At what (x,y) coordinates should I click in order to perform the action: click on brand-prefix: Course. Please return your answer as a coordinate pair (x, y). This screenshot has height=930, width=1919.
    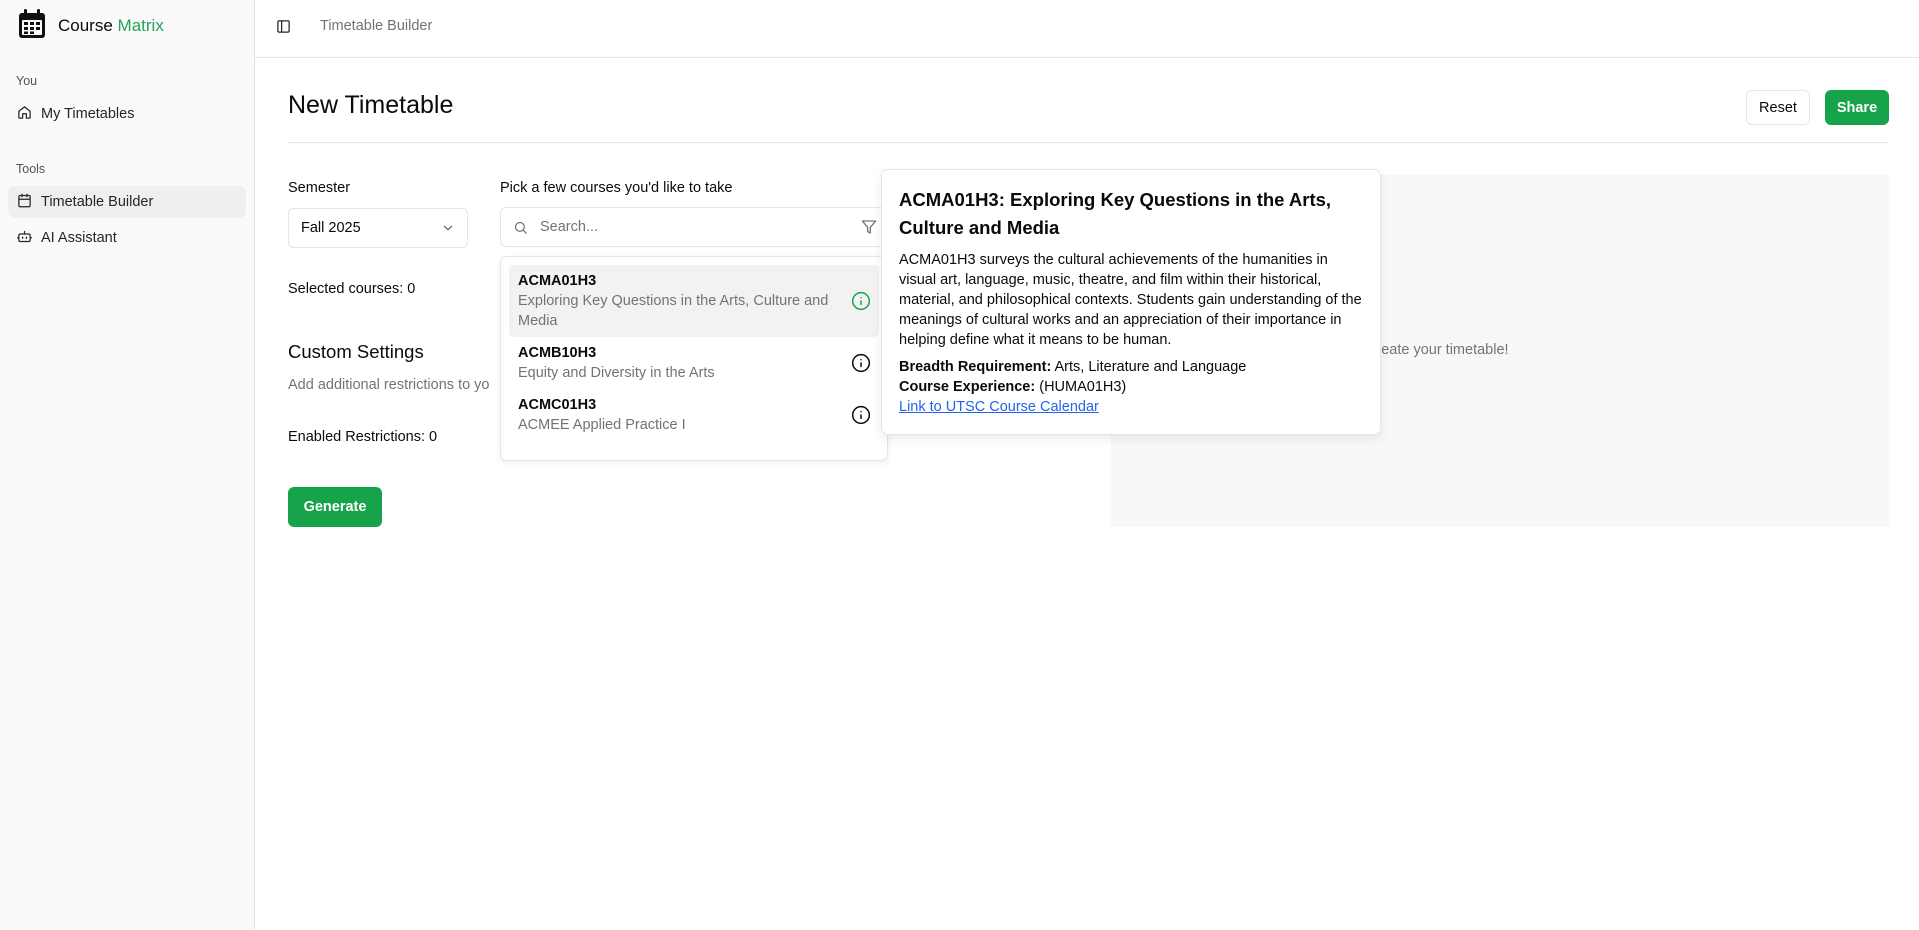
    Looking at the image, I should click on (85, 25).